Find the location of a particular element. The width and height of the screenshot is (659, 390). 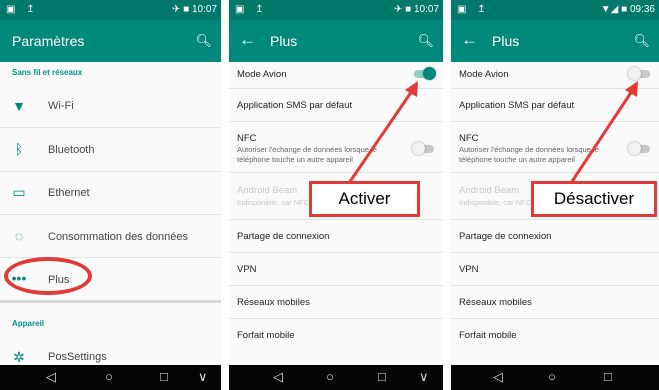

settings-item-label: Wi-Fi is located at coordinates (61, 106).